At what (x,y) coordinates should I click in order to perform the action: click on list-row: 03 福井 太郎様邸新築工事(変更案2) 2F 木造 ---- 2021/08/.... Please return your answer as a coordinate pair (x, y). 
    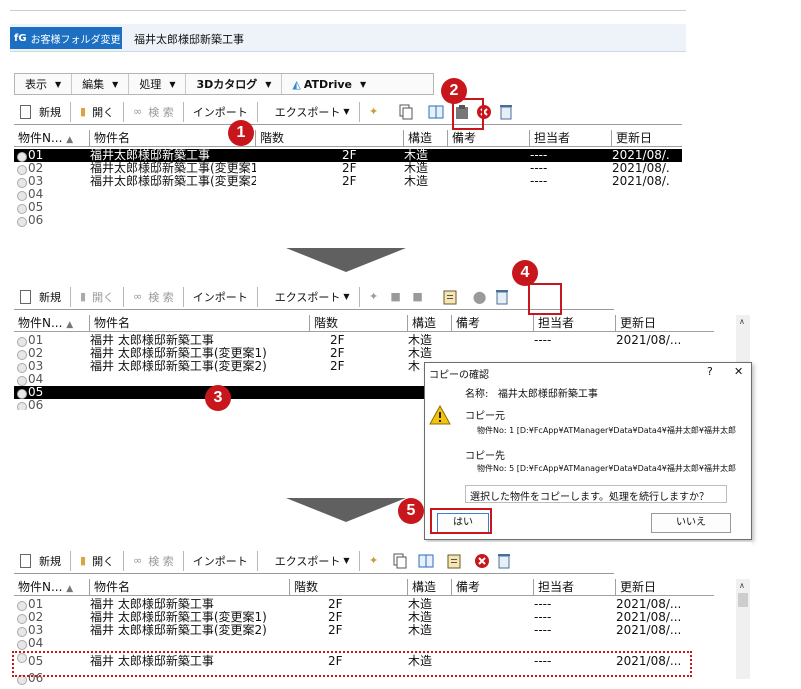
    Looking at the image, I should click on (364, 630).